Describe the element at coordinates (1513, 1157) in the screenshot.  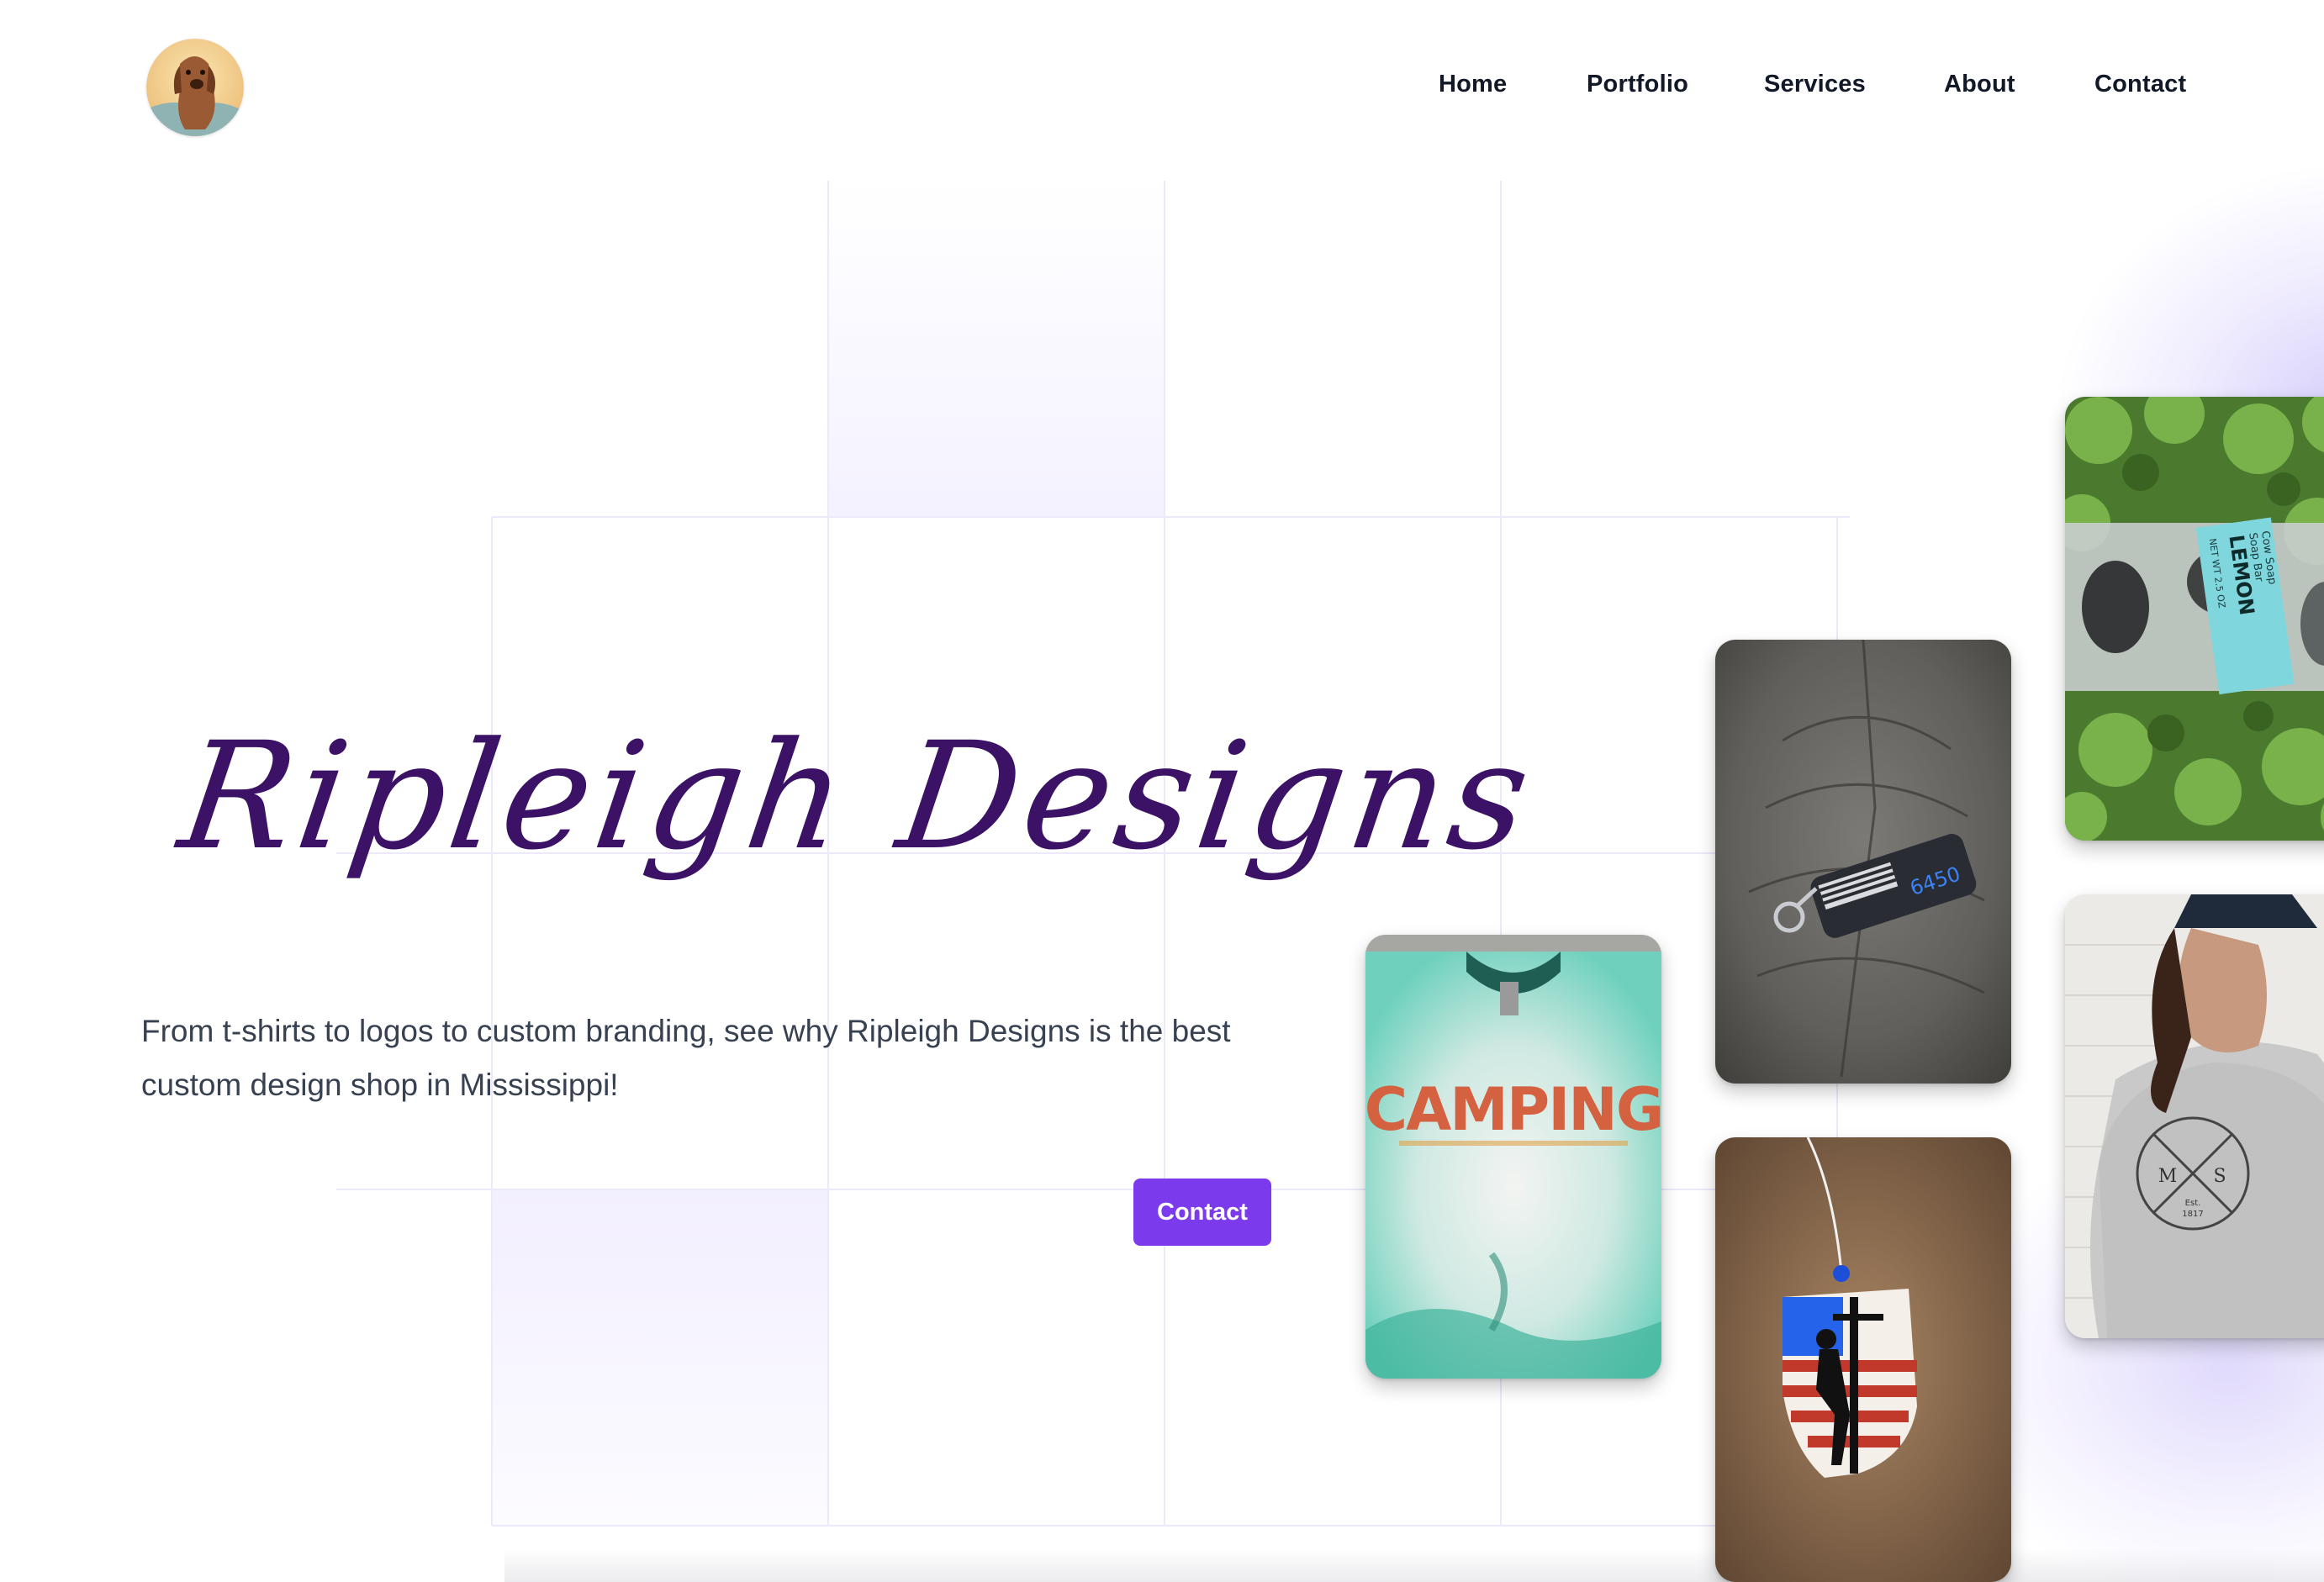
I see `camping-shirt-photo: CAMPING` at that location.